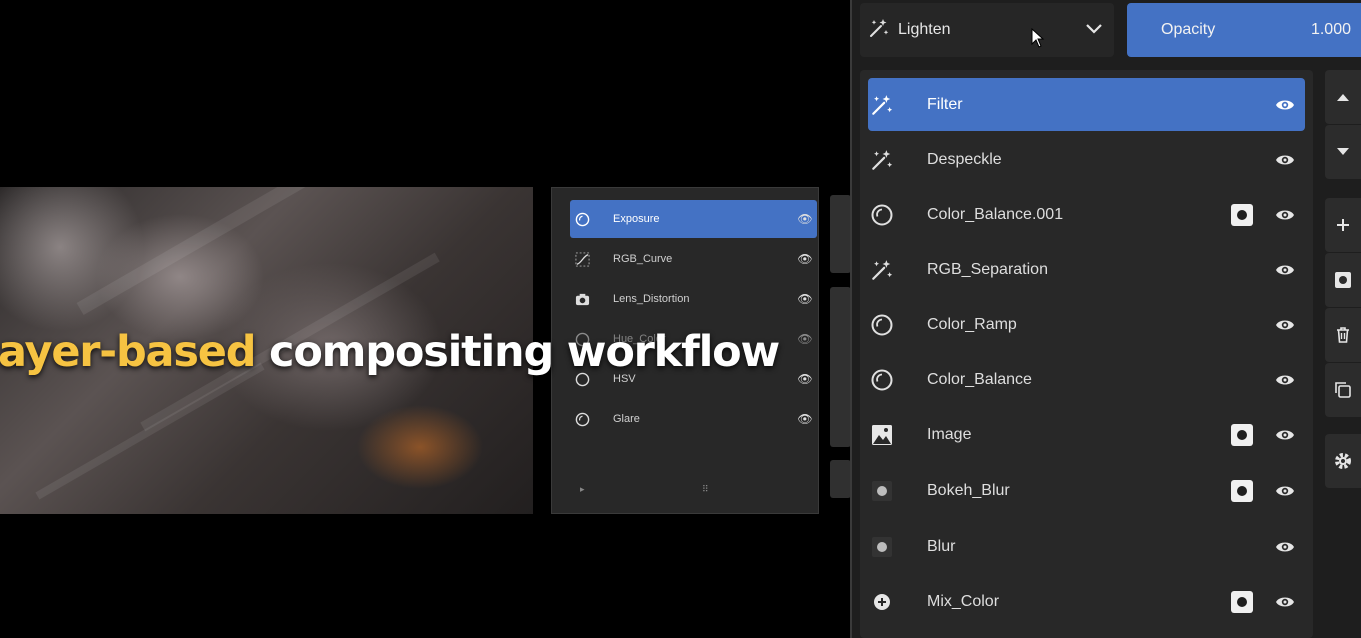  What do you see at coordinates (964, 159) in the screenshot?
I see `layer-label: Despeckle` at bounding box center [964, 159].